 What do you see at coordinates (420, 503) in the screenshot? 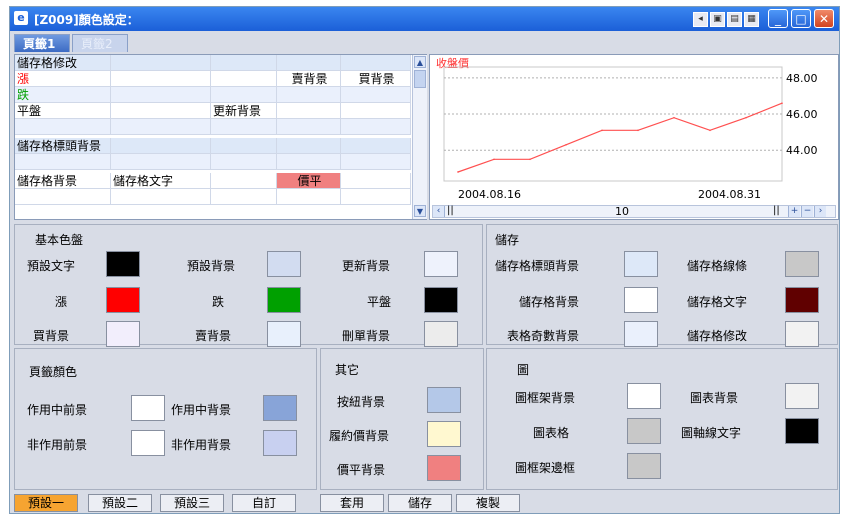
I see `save-button: 儲存` at bounding box center [420, 503].